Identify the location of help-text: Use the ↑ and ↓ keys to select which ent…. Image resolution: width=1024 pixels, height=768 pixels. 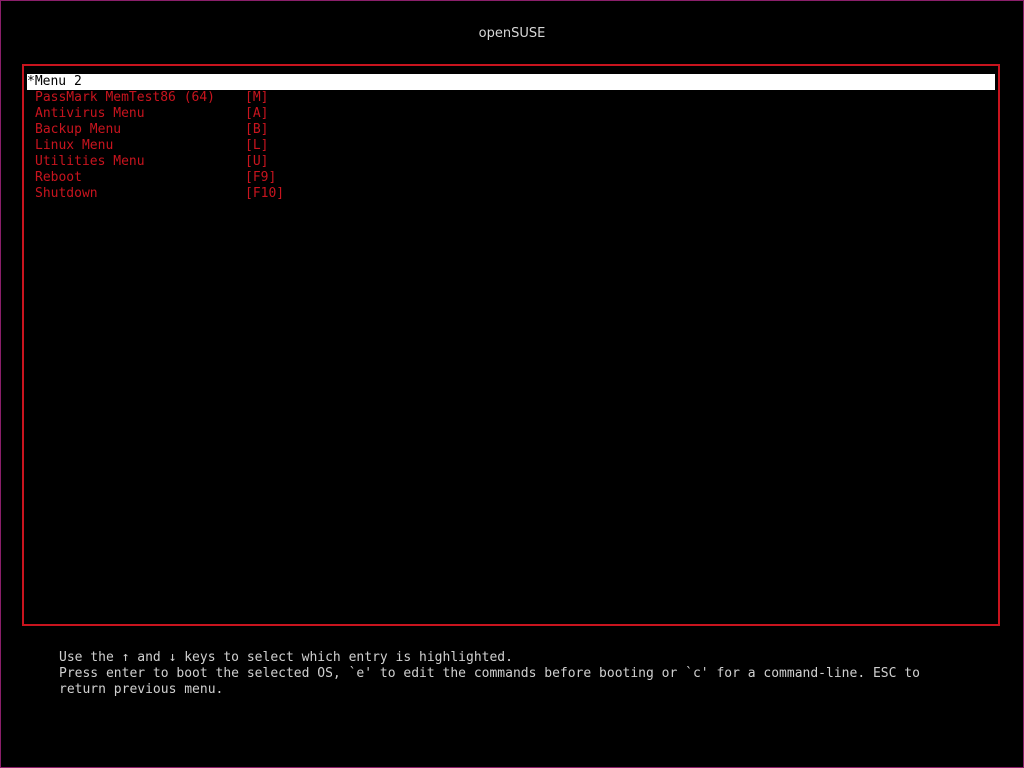
(519, 674).